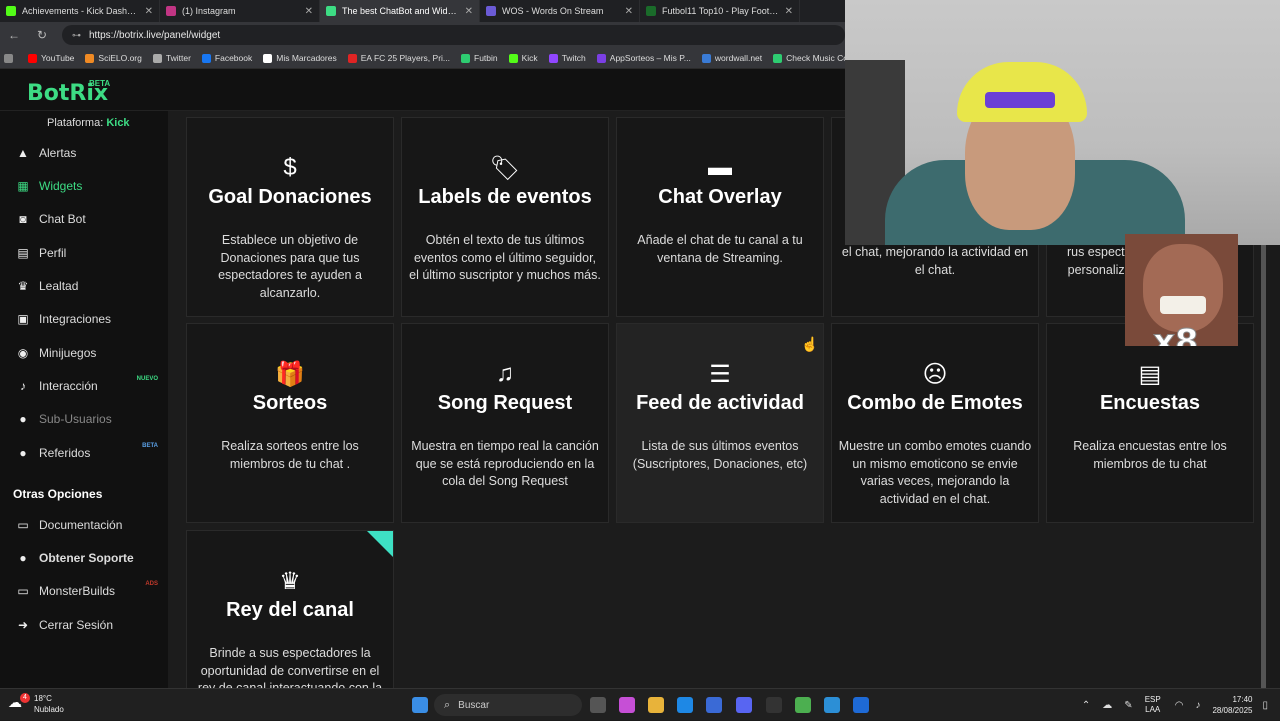 This screenshot has height=721, width=1280. I want to click on volume-icon: ♪, so click(1197, 705).